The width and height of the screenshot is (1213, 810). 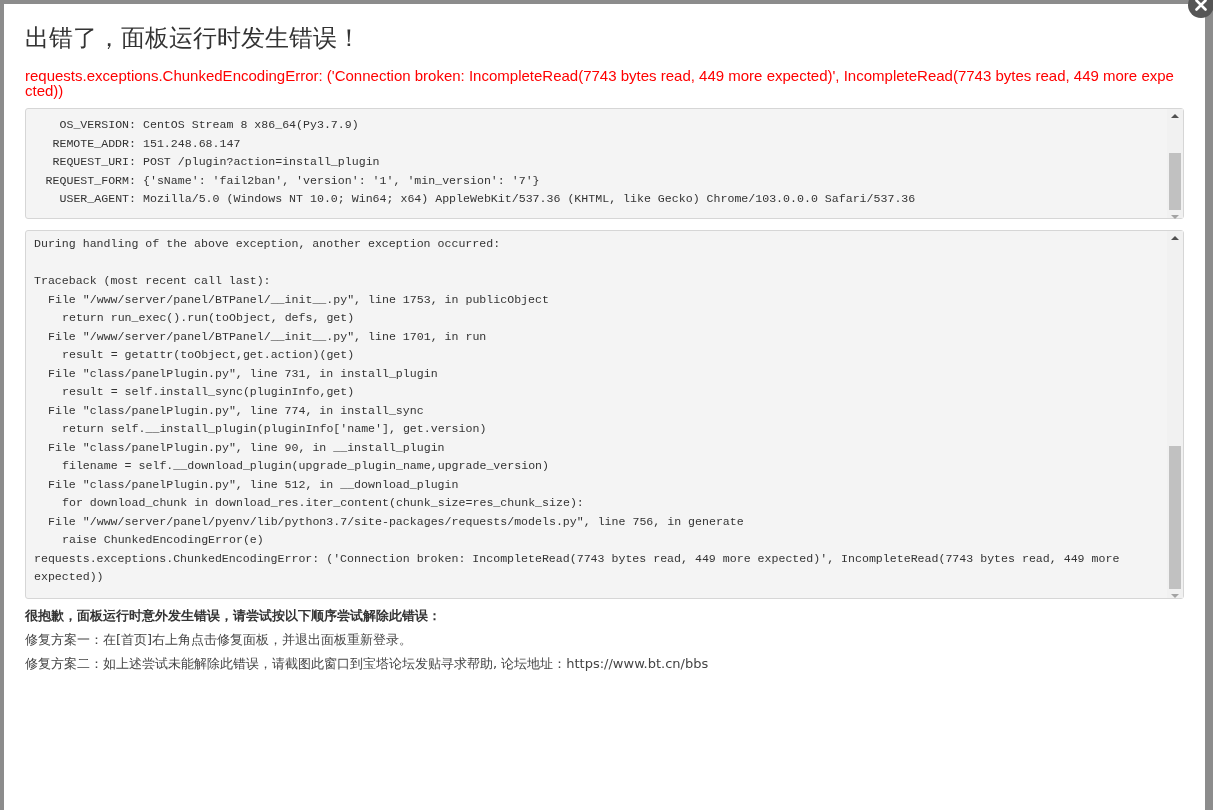 What do you see at coordinates (261, 162) in the screenshot?
I see `field-value: POST /plugin?action=install_plugin` at bounding box center [261, 162].